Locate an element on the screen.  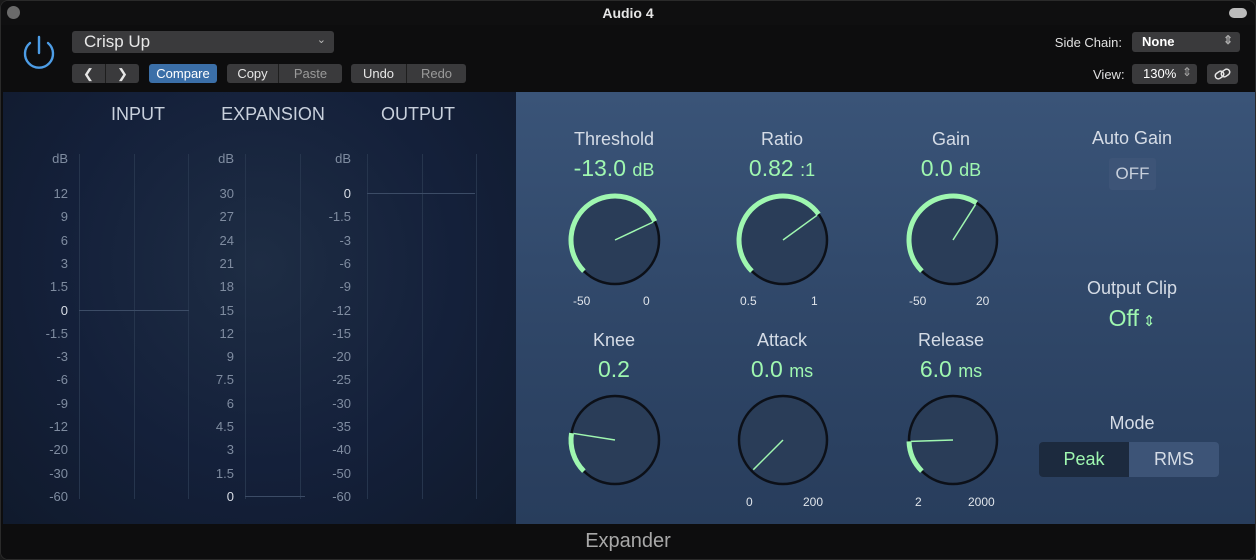
preset-name: Crisp Up is located at coordinates (117, 41).